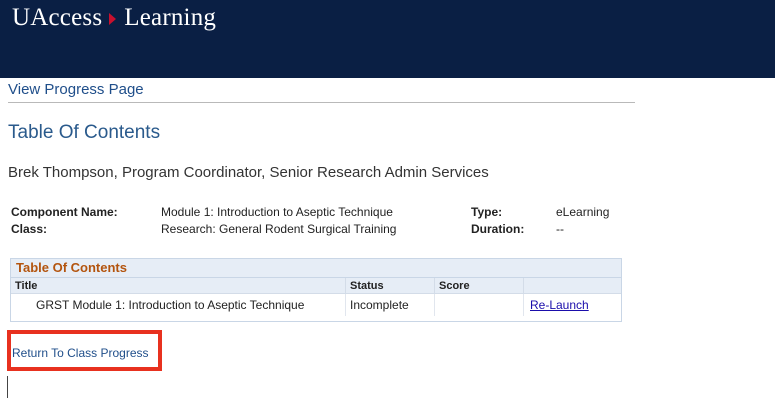  What do you see at coordinates (64, 212) in the screenshot?
I see `component-name-label: Component Name:` at bounding box center [64, 212].